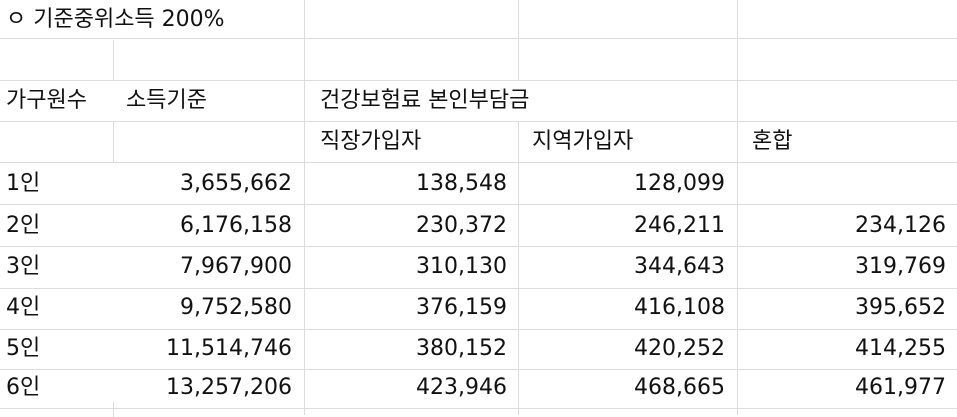 Image resolution: width=957 pixels, height=417 pixels. What do you see at coordinates (23, 184) in the screenshot?
I see `row-households: 1인` at bounding box center [23, 184].